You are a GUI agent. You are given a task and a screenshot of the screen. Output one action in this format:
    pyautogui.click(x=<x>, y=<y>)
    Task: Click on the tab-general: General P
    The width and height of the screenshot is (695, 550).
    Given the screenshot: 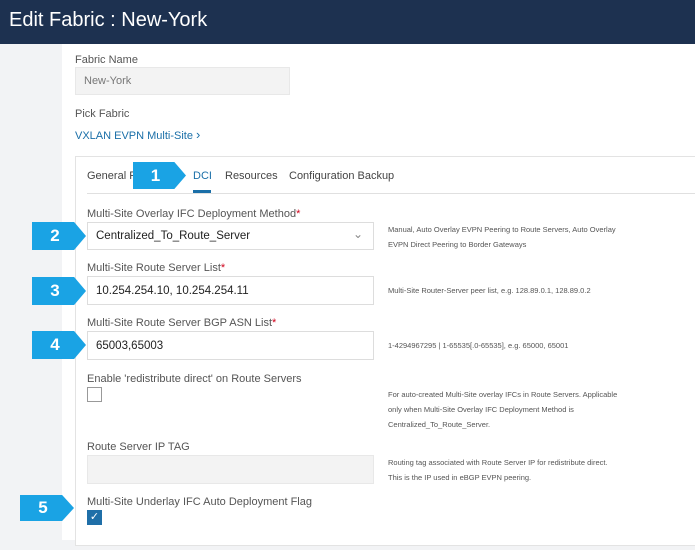 What is the action you would take?
    pyautogui.click(x=112, y=176)
    